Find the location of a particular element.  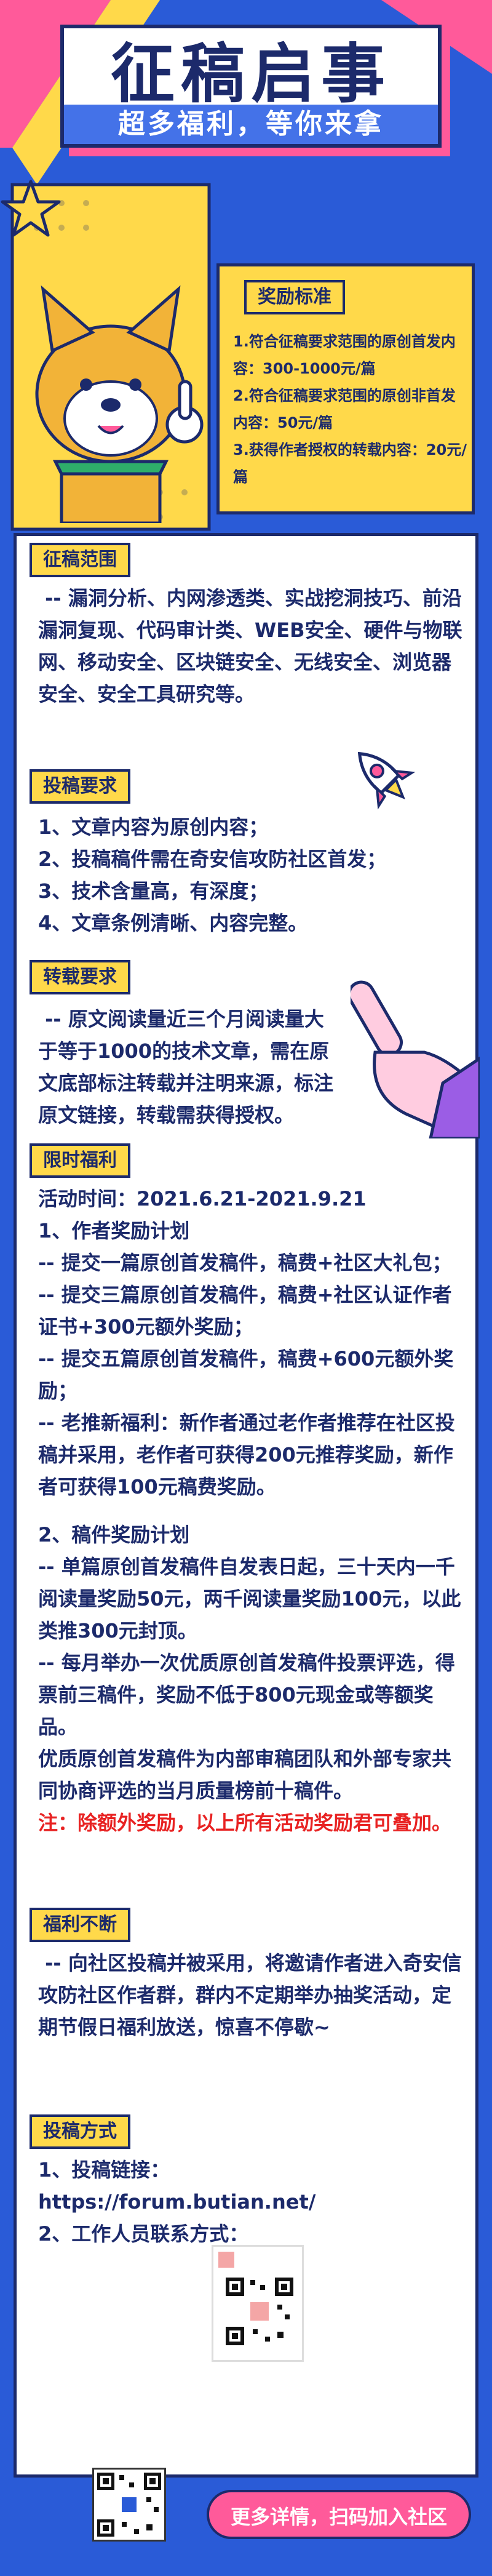

stacking-note: 注：除额外奖励，以上所有活动奖励君可叠加。 is located at coordinates (245, 1822).